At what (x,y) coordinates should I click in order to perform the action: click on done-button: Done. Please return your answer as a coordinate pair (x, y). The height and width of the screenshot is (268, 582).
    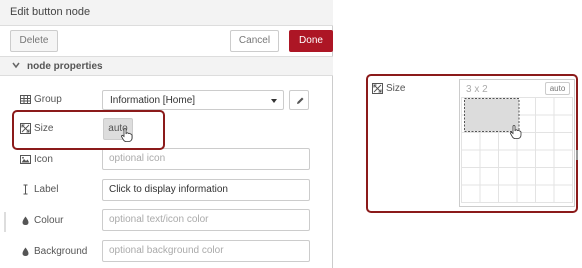
    Looking at the image, I should click on (311, 41).